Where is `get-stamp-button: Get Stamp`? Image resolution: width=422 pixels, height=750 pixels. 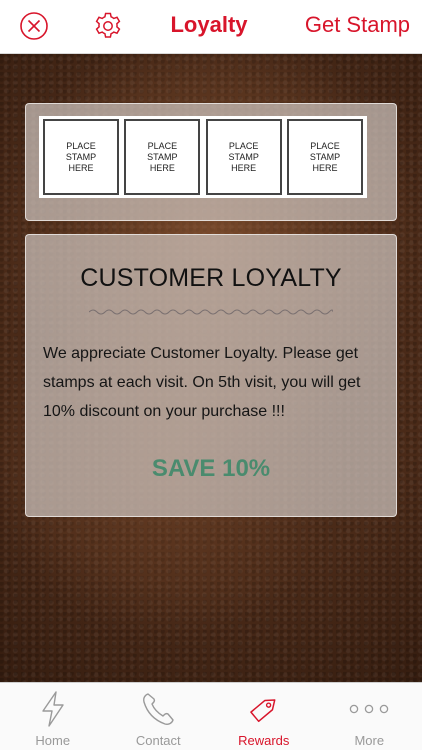
get-stamp-button: Get Stamp is located at coordinates (357, 25).